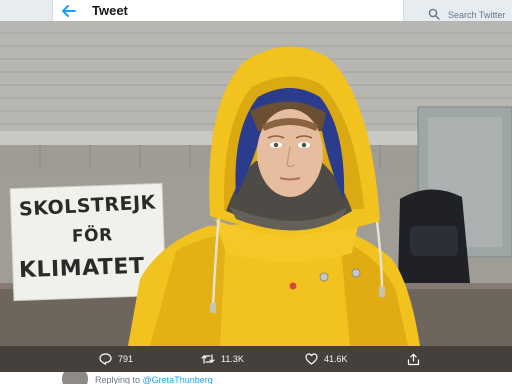 This screenshot has width=512, height=384. Describe the element at coordinates (110, 10) in the screenshot. I see `page-title: Tweet` at that location.